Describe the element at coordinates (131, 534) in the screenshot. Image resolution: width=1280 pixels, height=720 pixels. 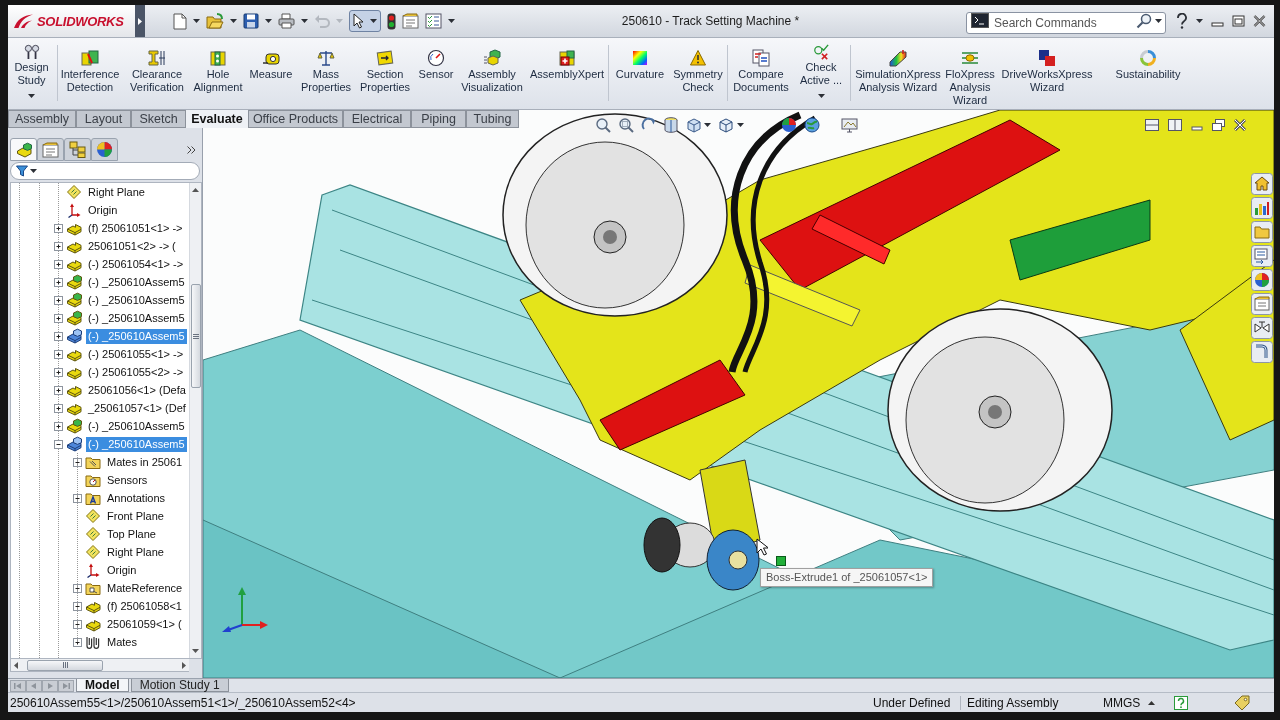
I see `tree-item: Top Plane` at that location.